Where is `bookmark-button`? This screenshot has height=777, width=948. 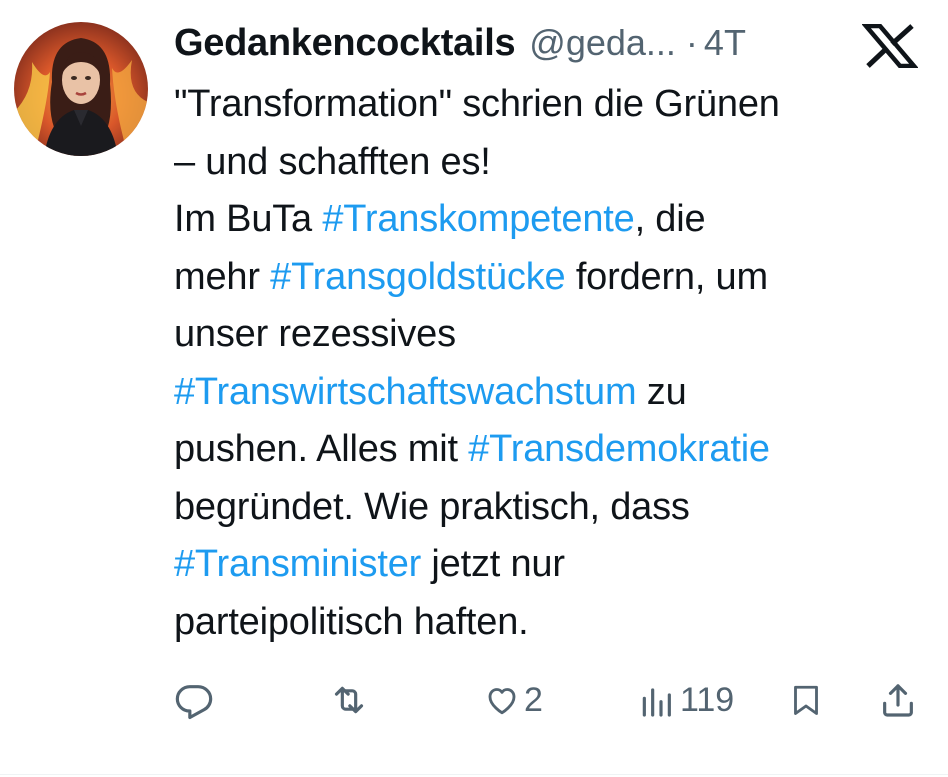 bookmark-button is located at coordinates (806, 700).